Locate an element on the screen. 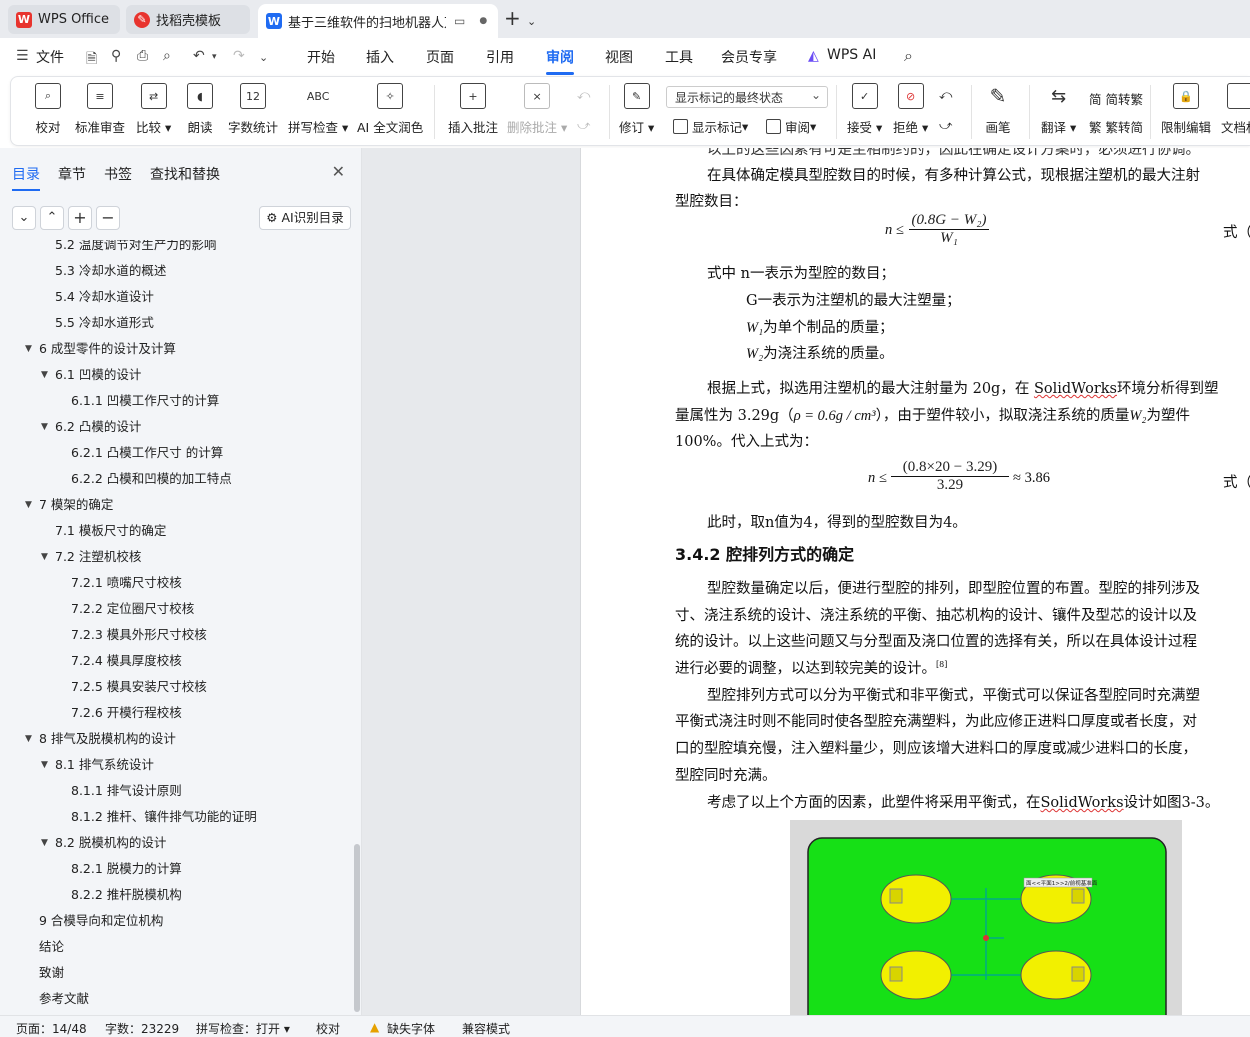 The height and width of the screenshot is (1037, 1250). missing-font-status: 缺失字体 is located at coordinates (411, 1028).